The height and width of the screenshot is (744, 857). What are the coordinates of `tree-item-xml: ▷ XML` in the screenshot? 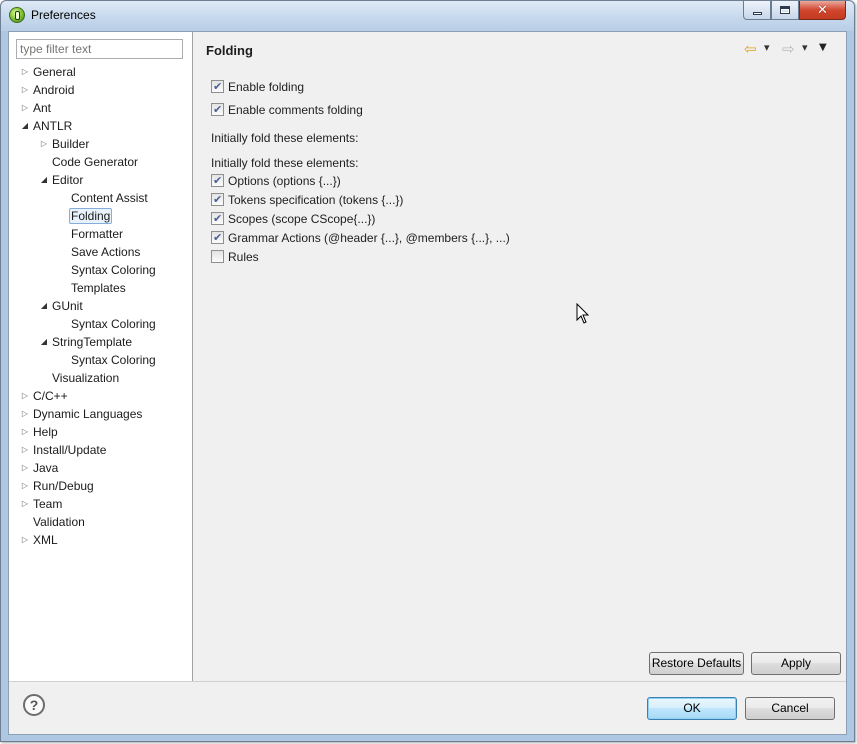 It's located at (39, 540).